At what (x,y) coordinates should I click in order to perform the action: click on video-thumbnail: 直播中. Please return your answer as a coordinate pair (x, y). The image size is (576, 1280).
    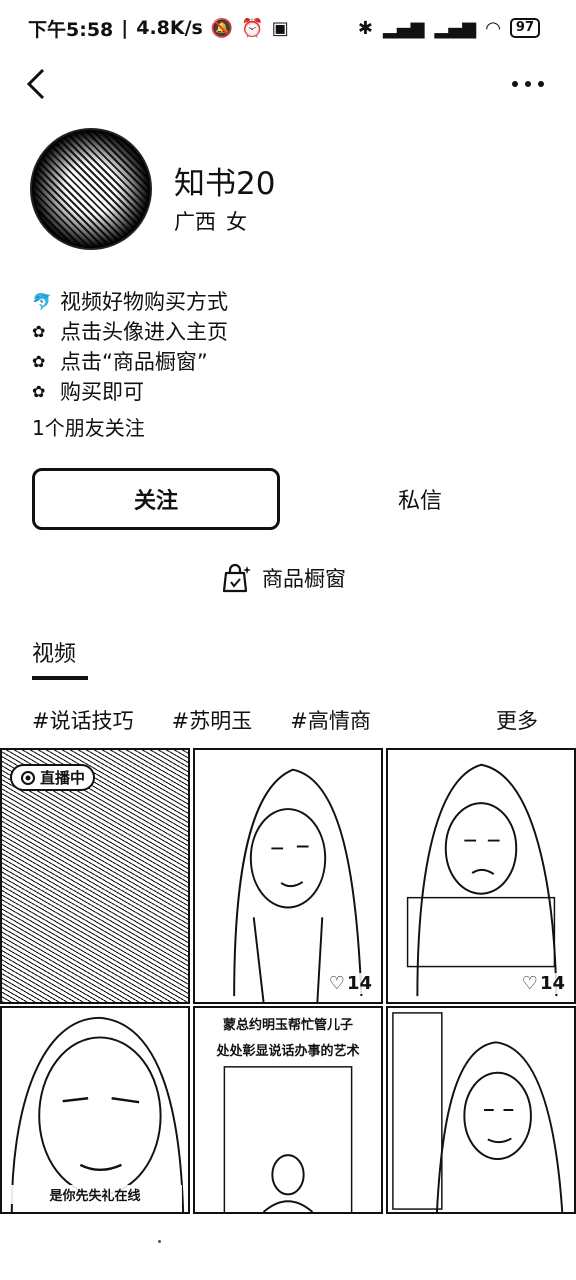
    Looking at the image, I should click on (95, 876).